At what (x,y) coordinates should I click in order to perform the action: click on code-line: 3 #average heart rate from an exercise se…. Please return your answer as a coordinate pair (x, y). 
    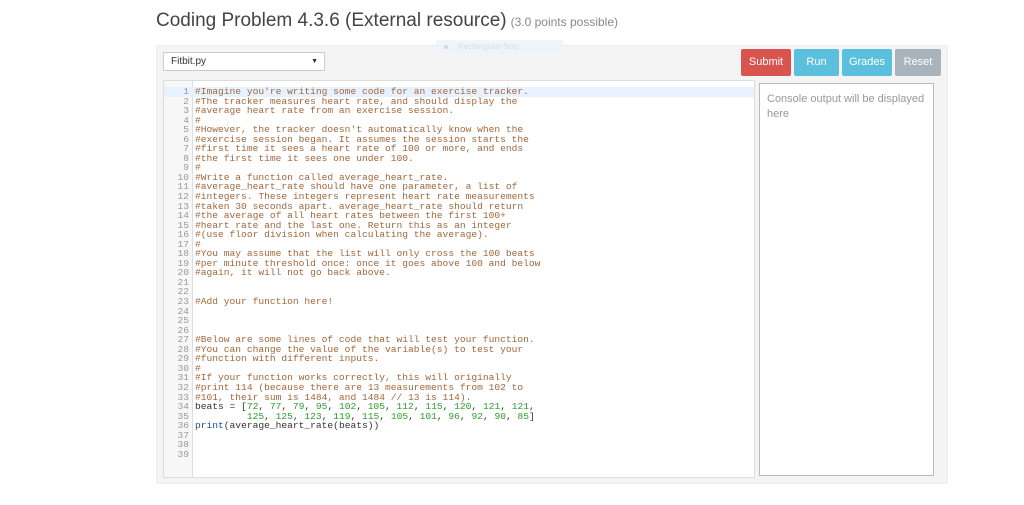
    Looking at the image, I should click on (459, 111).